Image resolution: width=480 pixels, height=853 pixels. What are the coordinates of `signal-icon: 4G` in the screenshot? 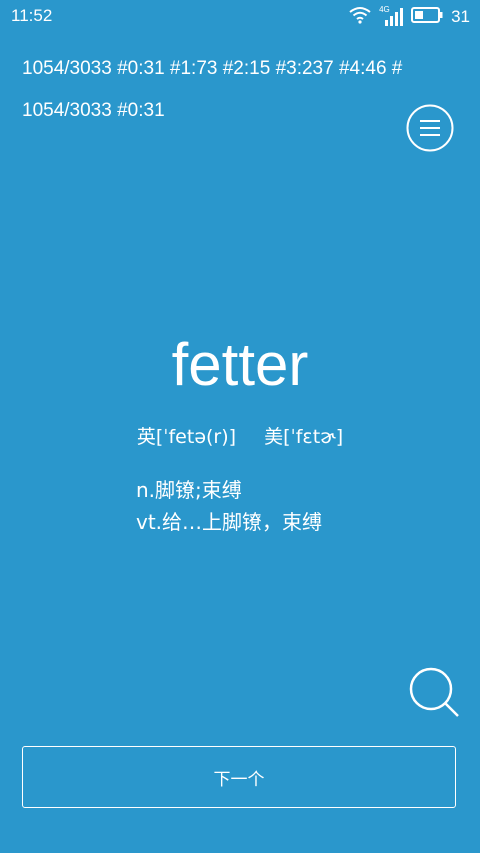 It's located at (391, 15).